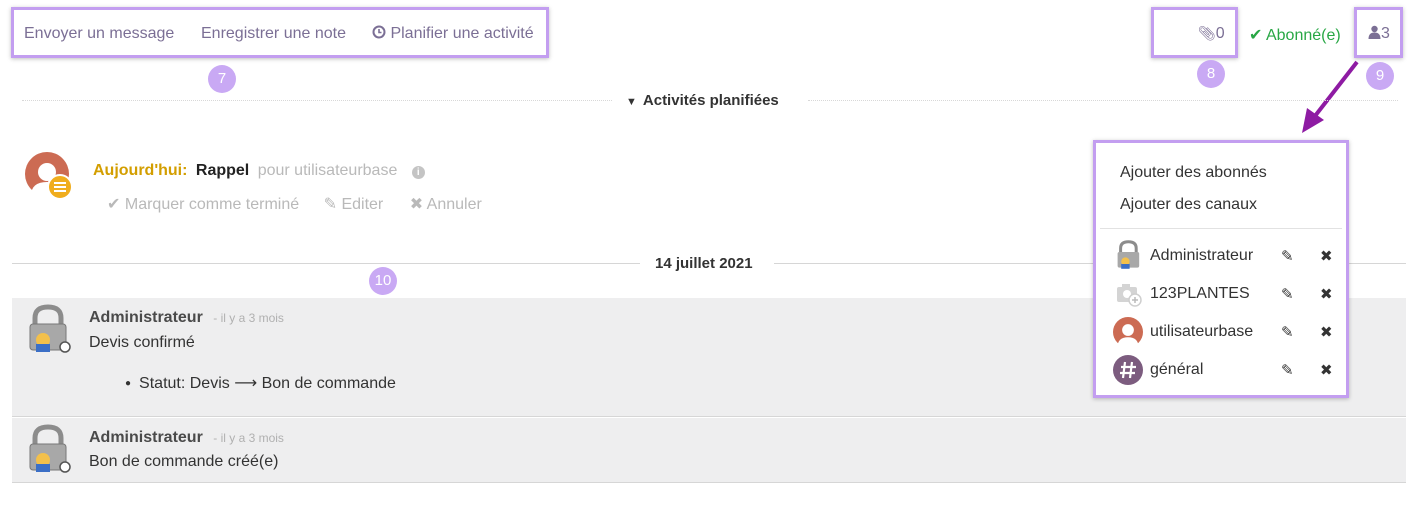 Image resolution: width=1412 pixels, height=506 pixels. I want to click on callout-badge-7: 7, so click(222, 79).